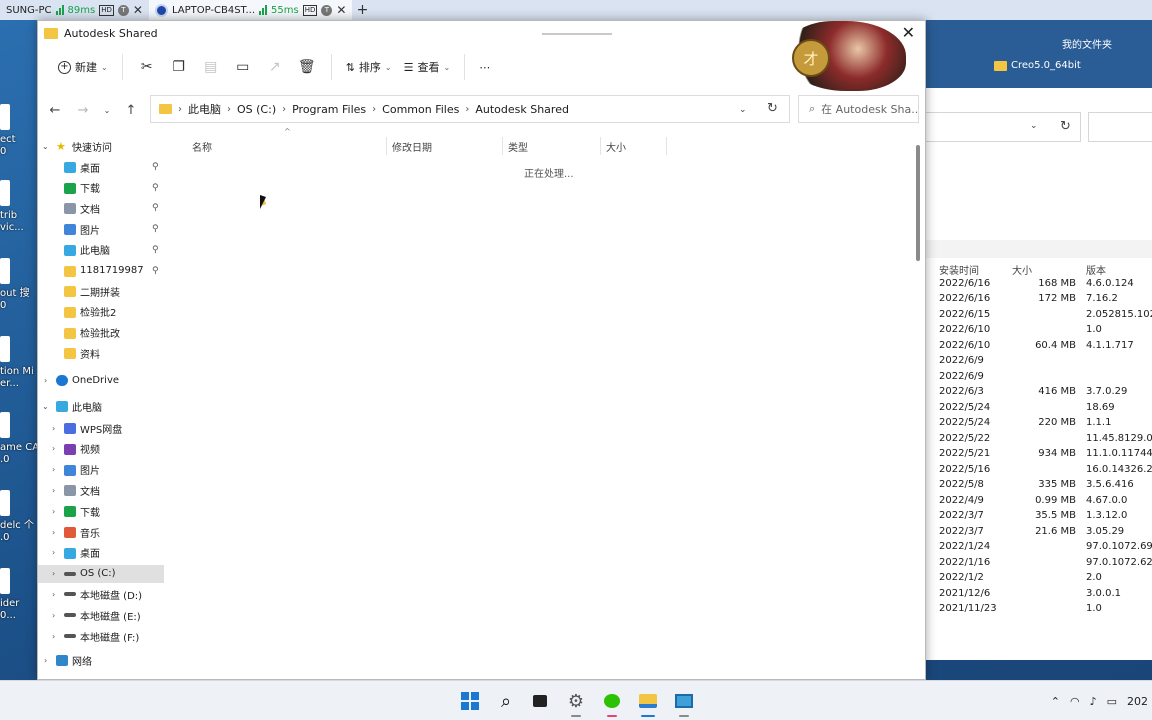 The height and width of the screenshot is (720, 1152). Describe the element at coordinates (1039, 348) in the screenshot. I see `table-row: 2022/6/10 60.4 MB 4.1.1.717` at that location.